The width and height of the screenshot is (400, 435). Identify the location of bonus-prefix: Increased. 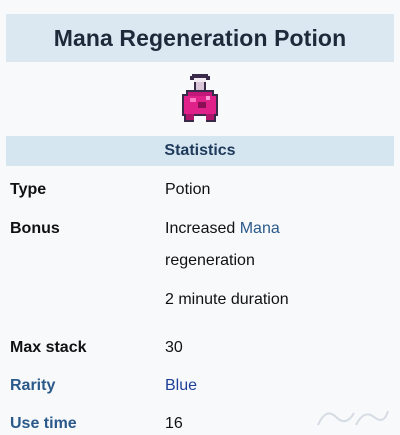
(202, 228).